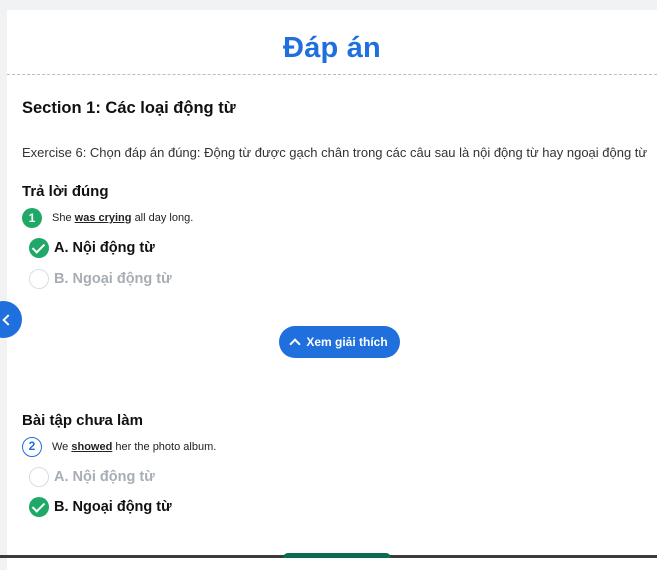 This screenshot has width=657, height=570. I want to click on question-text-after: all day long., so click(164, 218).